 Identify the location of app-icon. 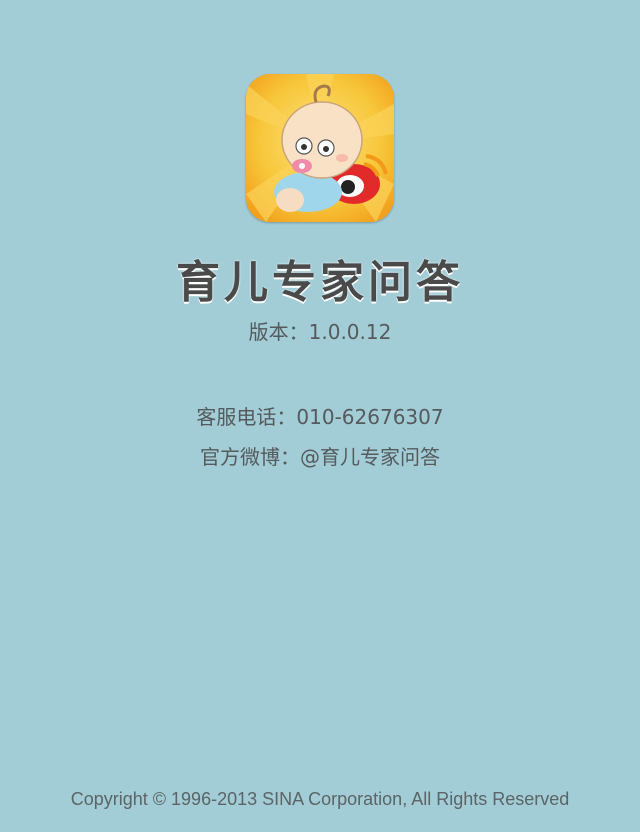
(320, 148).